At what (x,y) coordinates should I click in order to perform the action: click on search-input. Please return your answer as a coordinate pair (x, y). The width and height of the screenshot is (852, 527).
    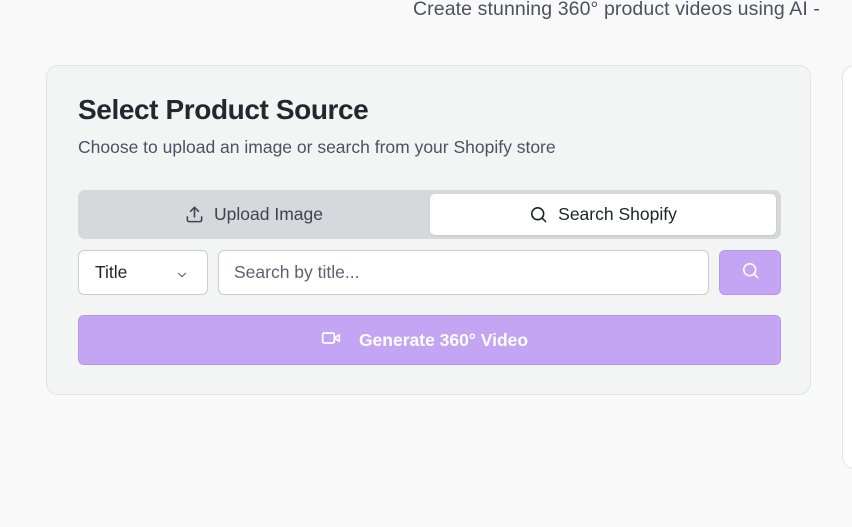
    Looking at the image, I should click on (463, 272).